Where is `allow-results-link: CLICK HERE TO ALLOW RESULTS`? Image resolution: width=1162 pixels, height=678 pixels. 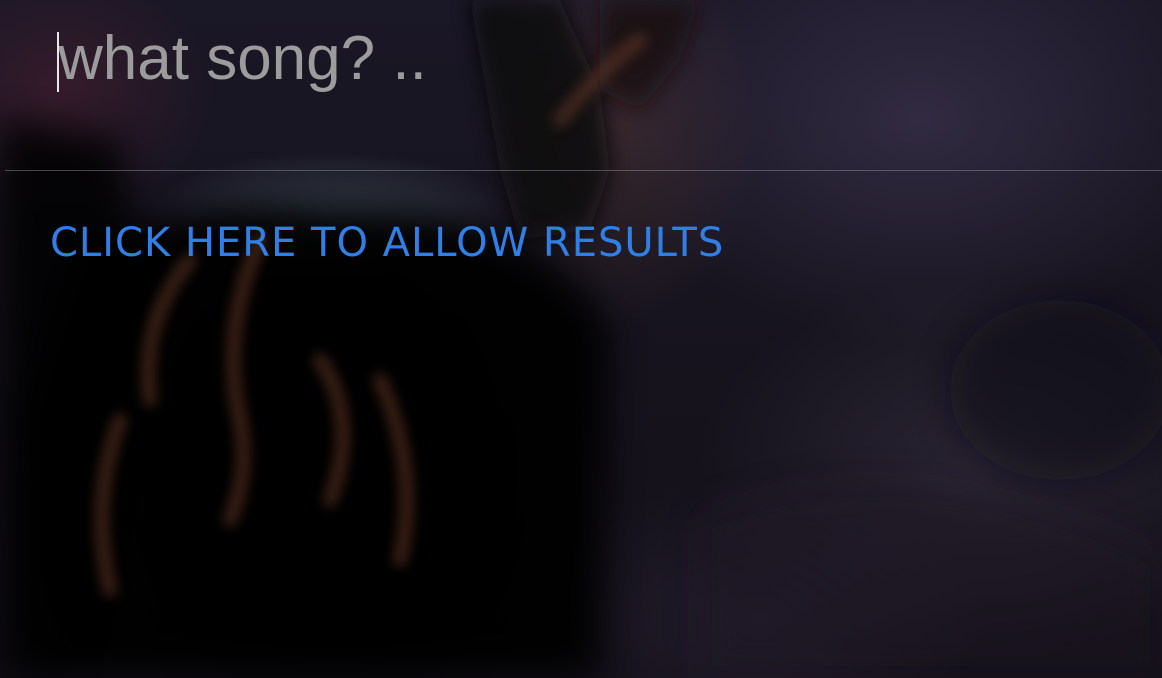
allow-results-link: CLICK HERE TO ALLOW RESULTS is located at coordinates (387, 243).